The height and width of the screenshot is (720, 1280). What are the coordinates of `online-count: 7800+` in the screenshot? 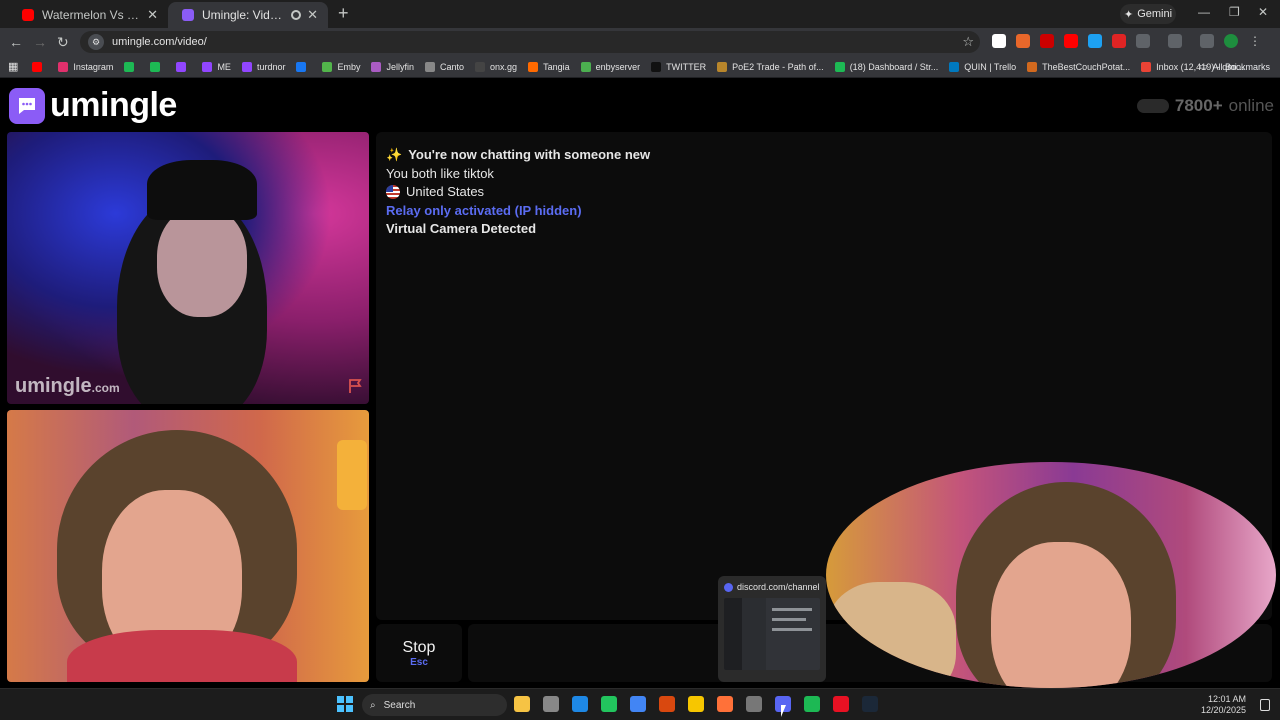 It's located at (1198, 105).